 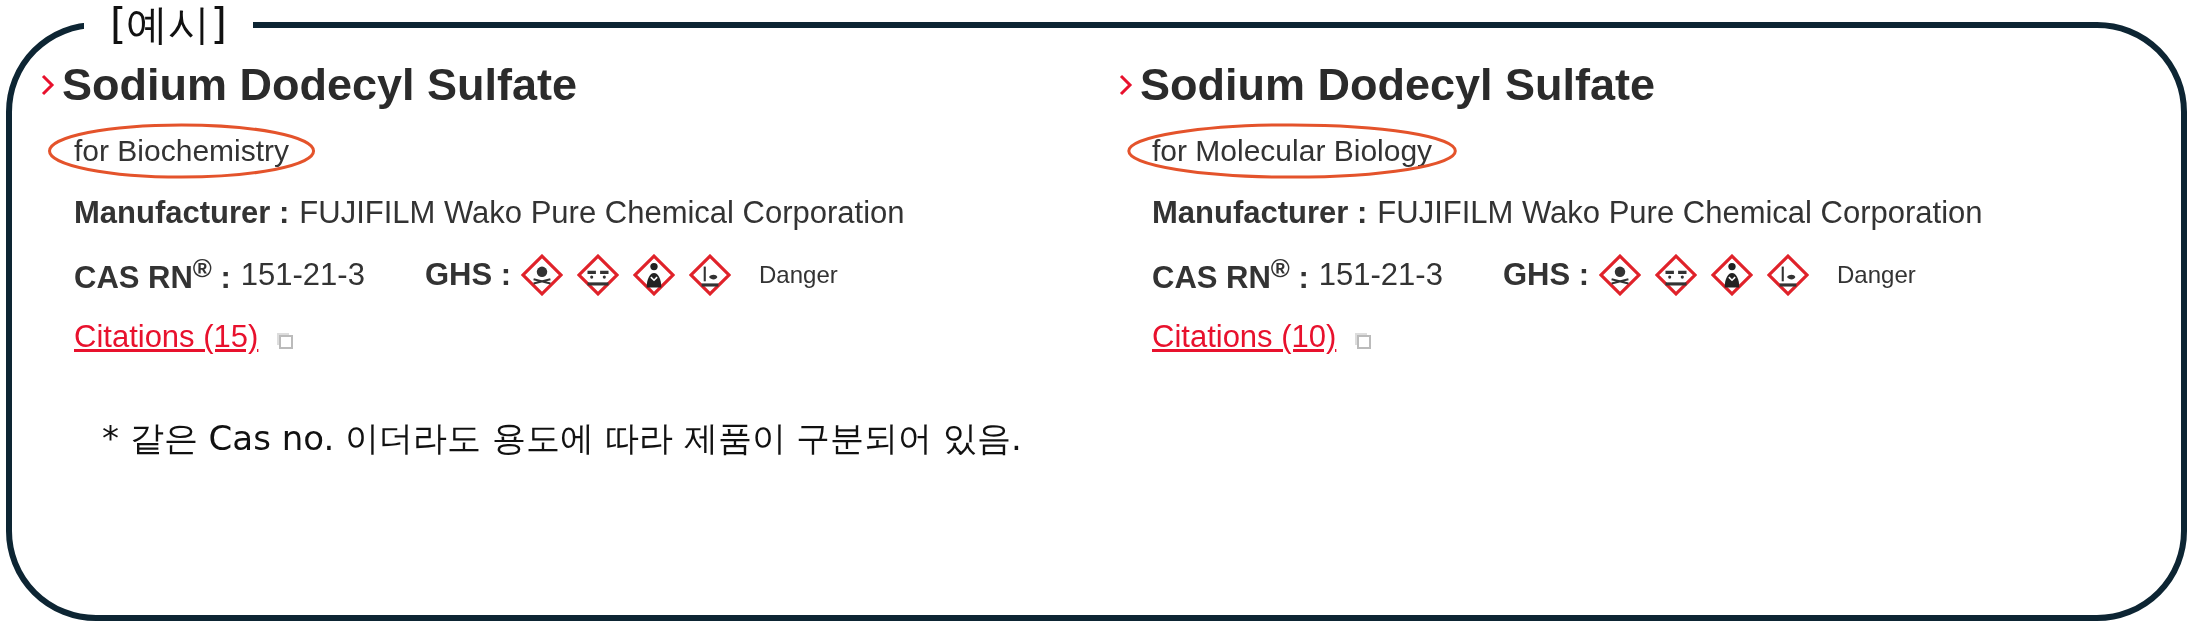 I want to click on grade-label: for Biochemistry, so click(x=182, y=151).